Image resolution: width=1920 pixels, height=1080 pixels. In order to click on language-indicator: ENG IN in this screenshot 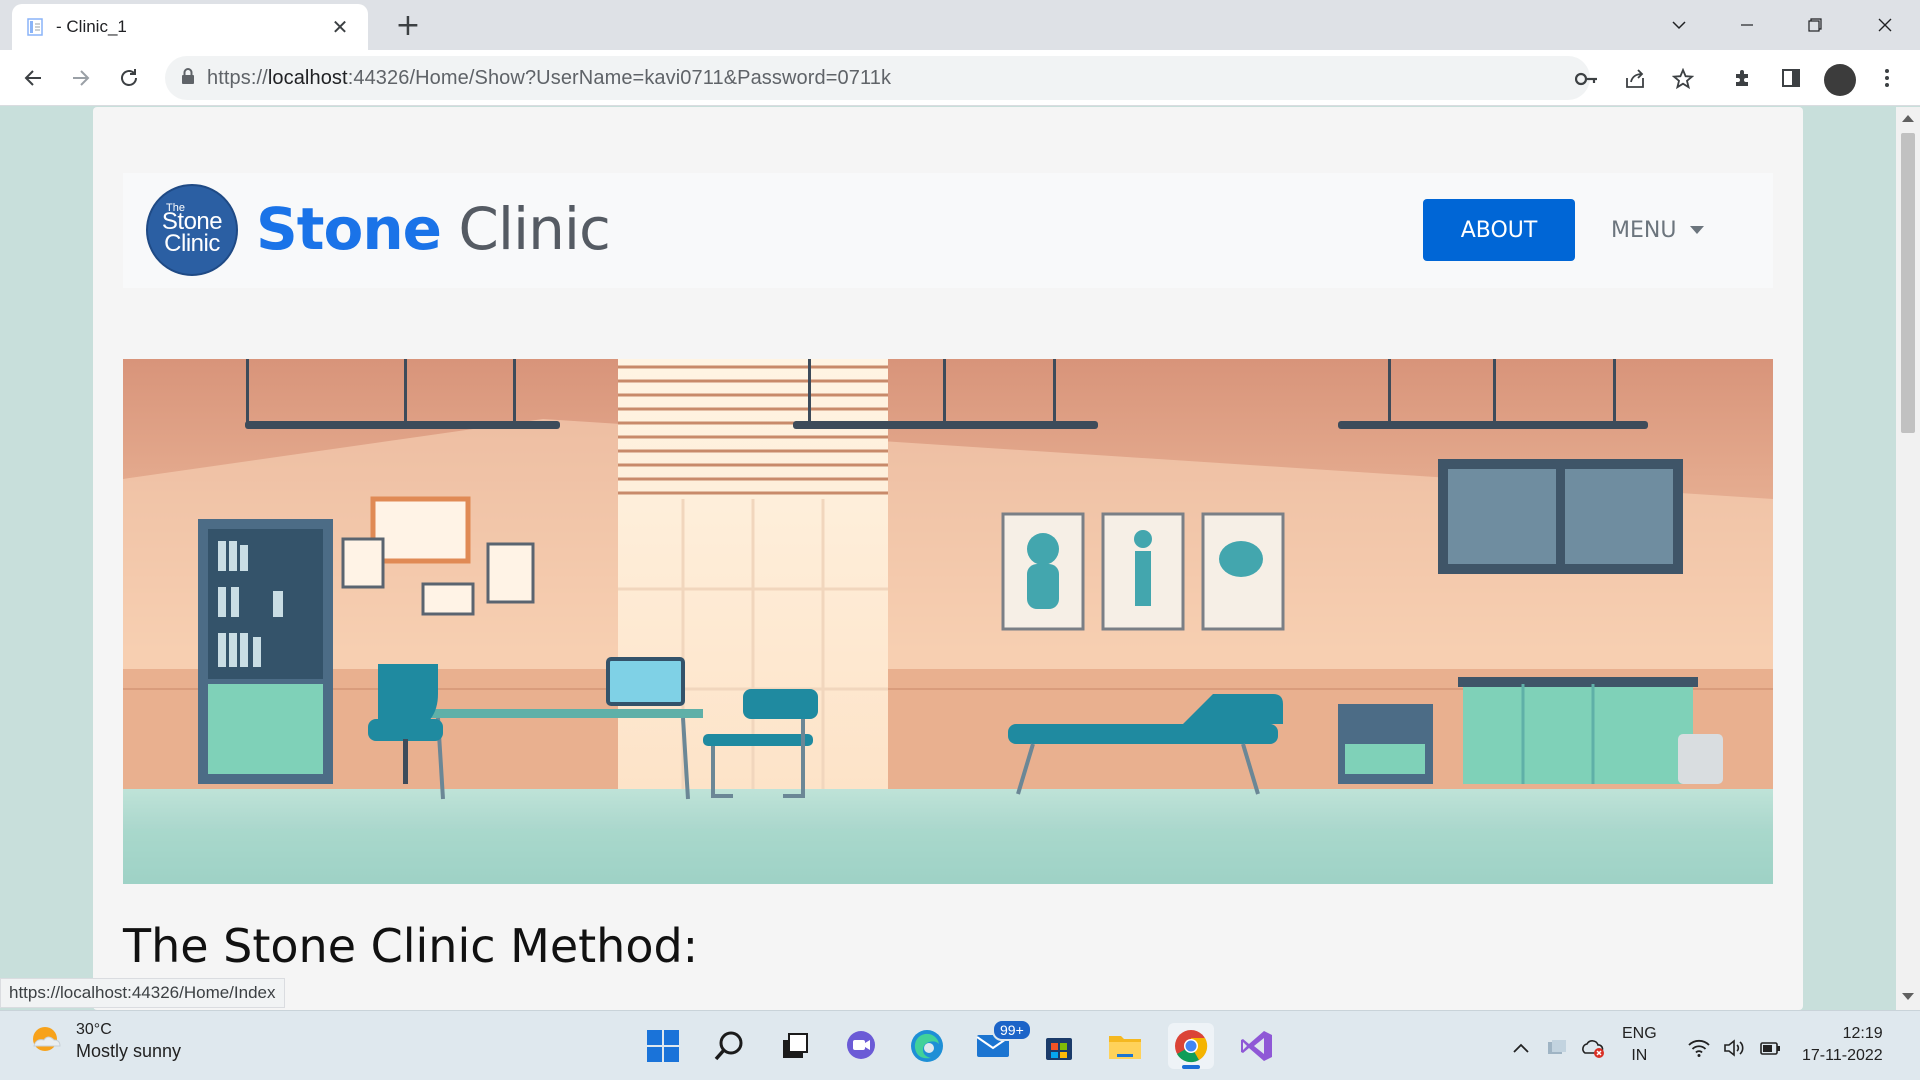, I will do `click(1639, 1045)`.